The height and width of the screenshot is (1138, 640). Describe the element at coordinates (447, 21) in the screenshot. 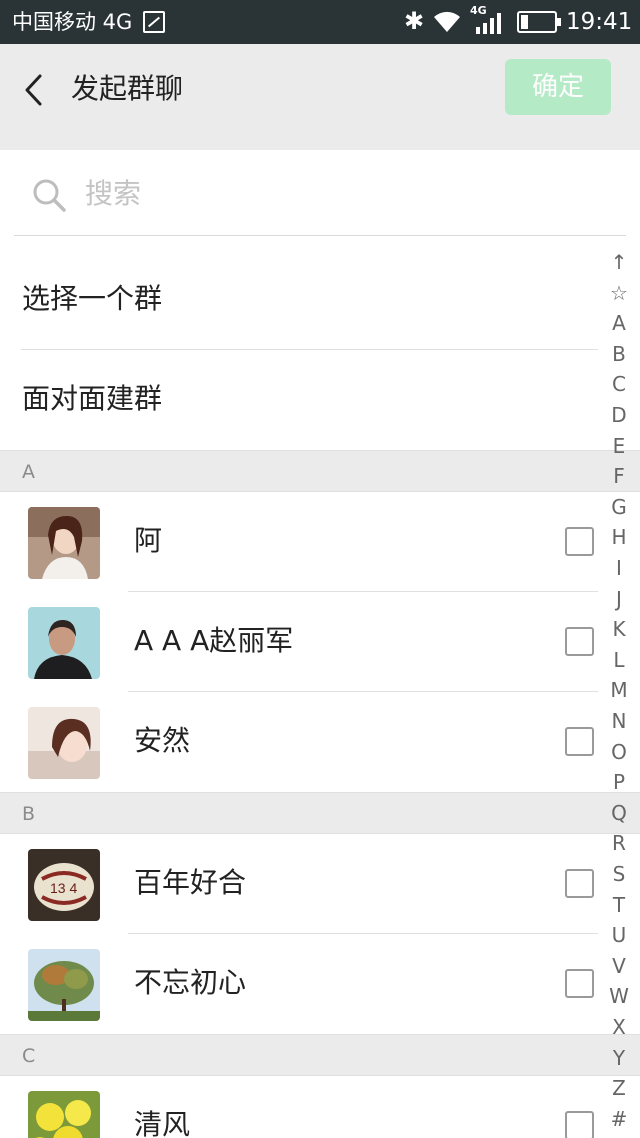

I see `wifi-icon` at that location.